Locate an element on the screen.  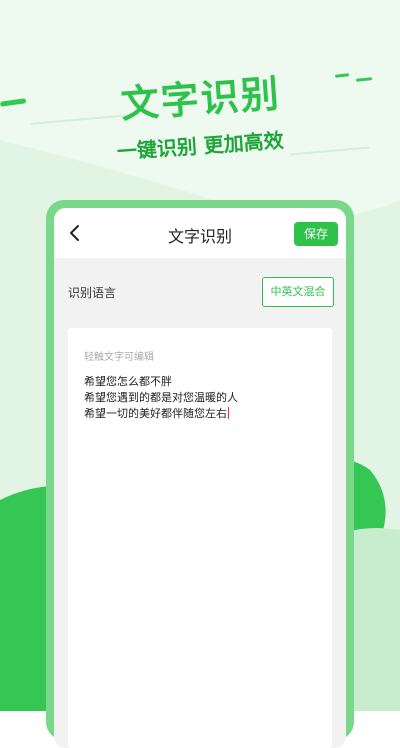
save-button: 保存 is located at coordinates (316, 234).